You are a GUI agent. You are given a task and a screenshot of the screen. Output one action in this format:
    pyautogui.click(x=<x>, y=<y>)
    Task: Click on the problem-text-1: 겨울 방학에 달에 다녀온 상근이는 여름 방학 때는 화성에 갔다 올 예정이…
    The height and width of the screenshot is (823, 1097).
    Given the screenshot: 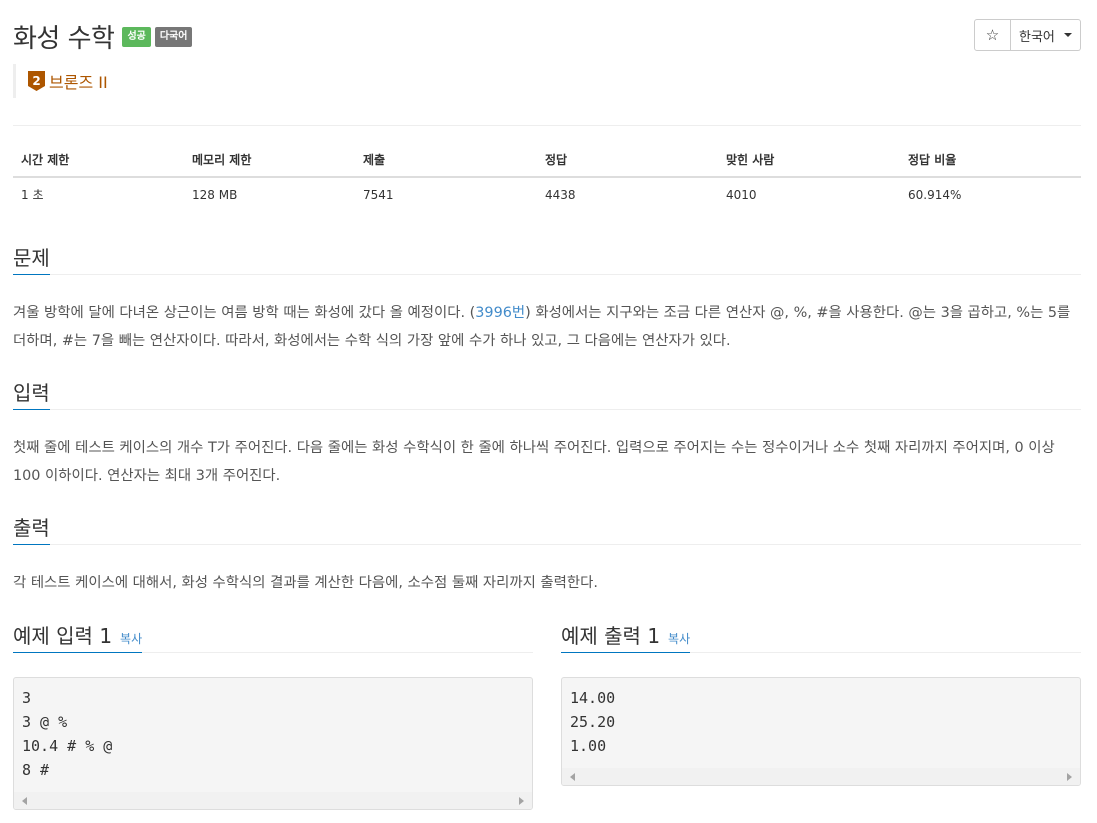 What is the action you would take?
    pyautogui.click(x=244, y=313)
    